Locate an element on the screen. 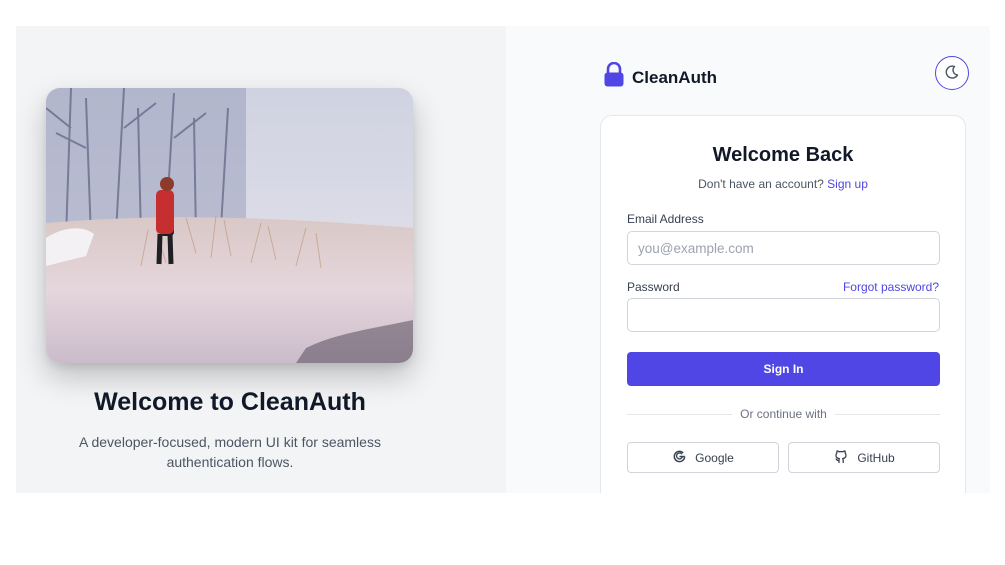 The height and width of the screenshot is (565, 1005). password-field is located at coordinates (783, 315).